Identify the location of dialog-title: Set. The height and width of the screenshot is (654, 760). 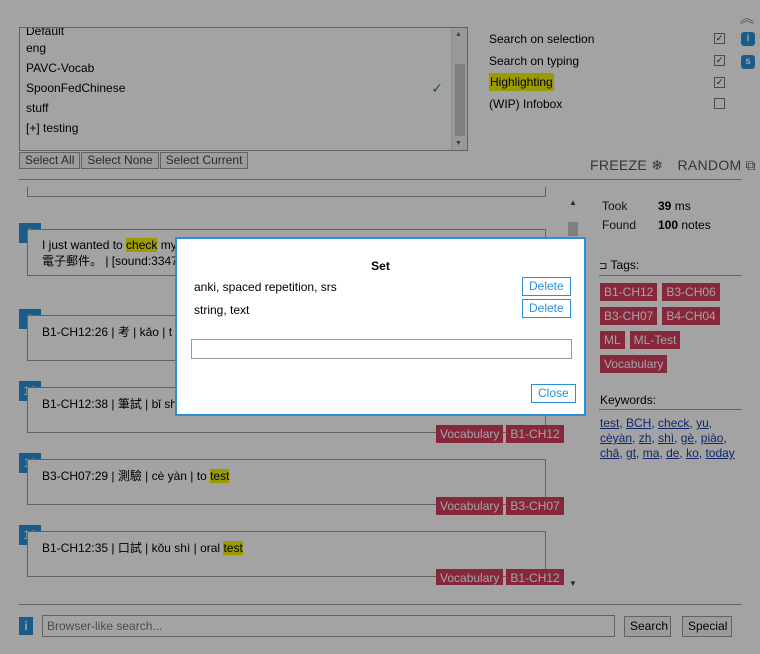
(380, 266).